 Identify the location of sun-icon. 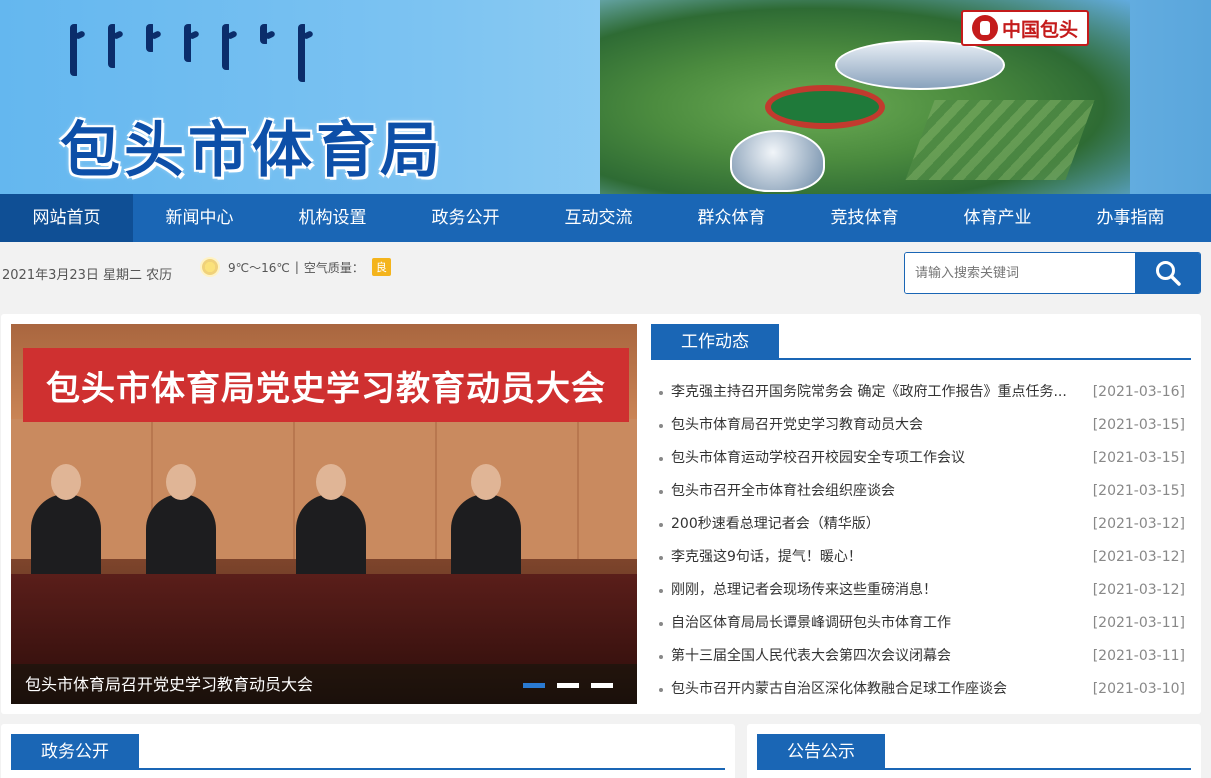
(210, 267).